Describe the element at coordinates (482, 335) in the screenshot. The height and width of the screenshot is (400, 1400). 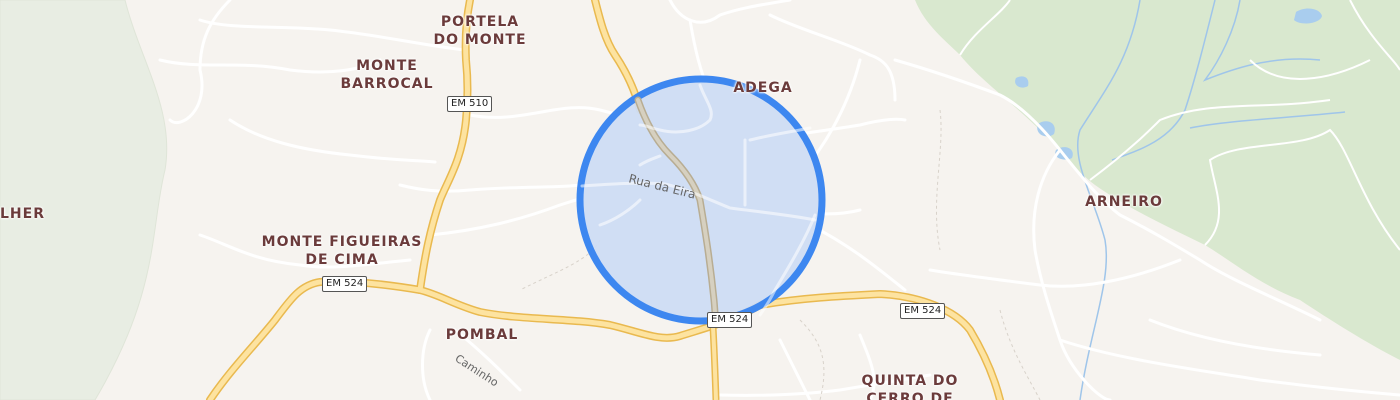
I see `place-label-pombal: POMBAL` at that location.